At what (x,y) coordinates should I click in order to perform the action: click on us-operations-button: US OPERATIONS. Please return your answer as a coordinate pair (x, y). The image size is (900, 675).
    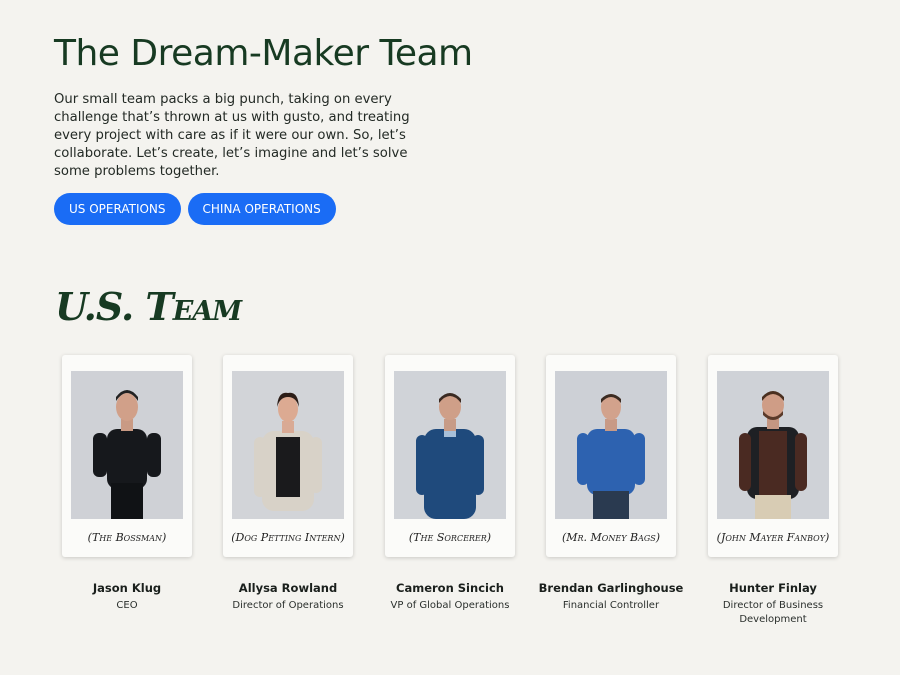
    Looking at the image, I should click on (117, 209).